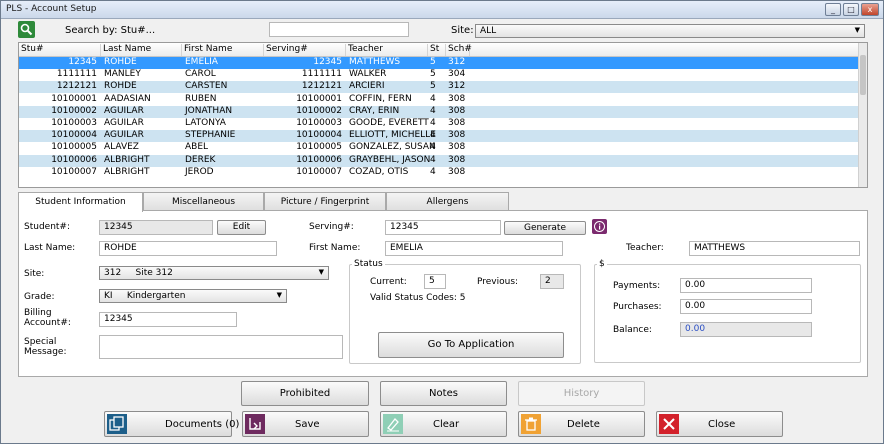 This screenshot has height=444, width=884. I want to click on tab-picture-fingerprint: Picture / Fingerprint, so click(325, 201).